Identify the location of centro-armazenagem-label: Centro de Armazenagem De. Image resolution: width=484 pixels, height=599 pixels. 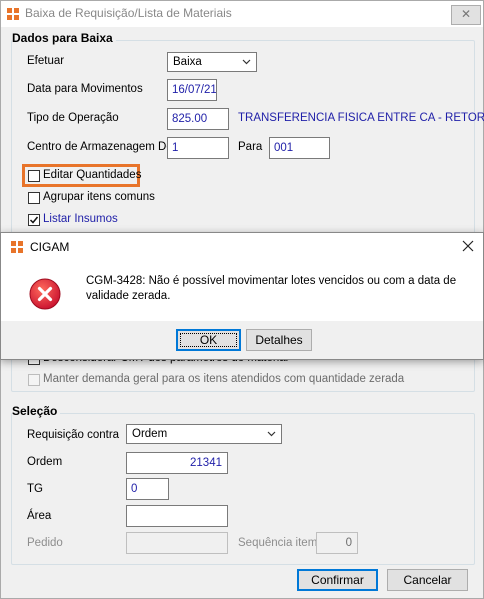
(100, 147).